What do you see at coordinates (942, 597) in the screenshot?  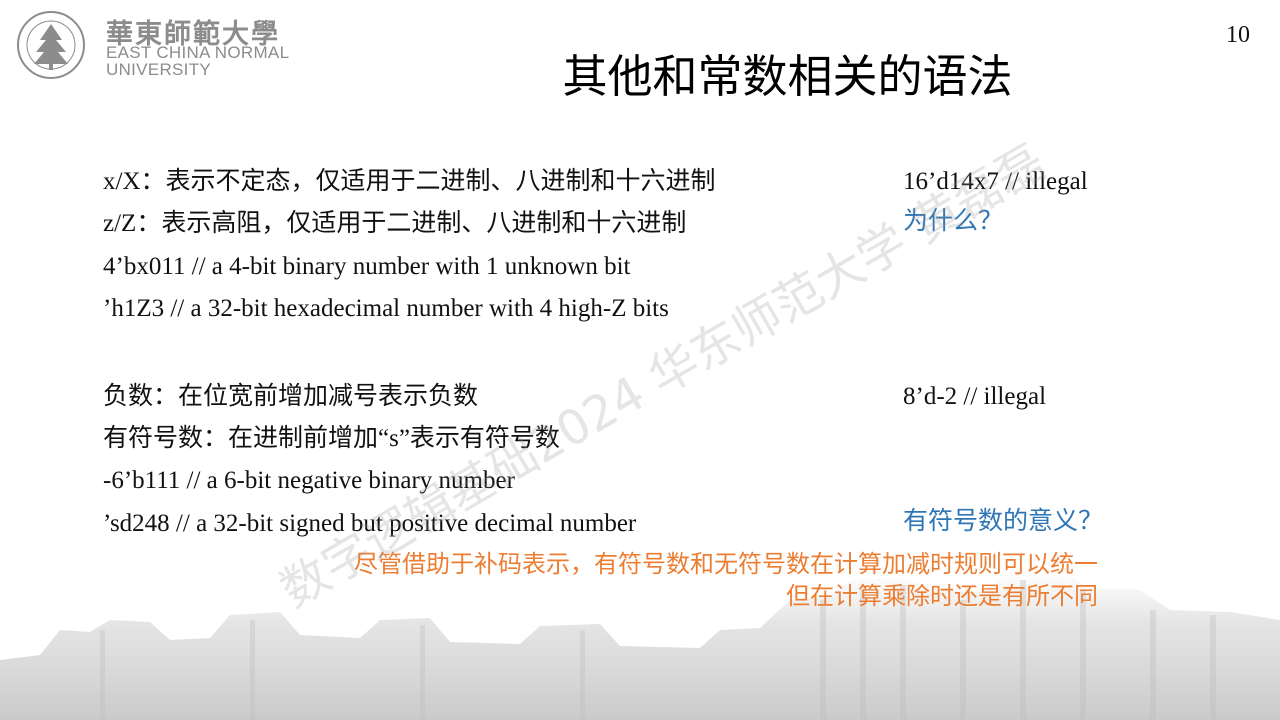 I see `note-multiplication-rule: 但在计算乘除时还是有所不同` at bounding box center [942, 597].